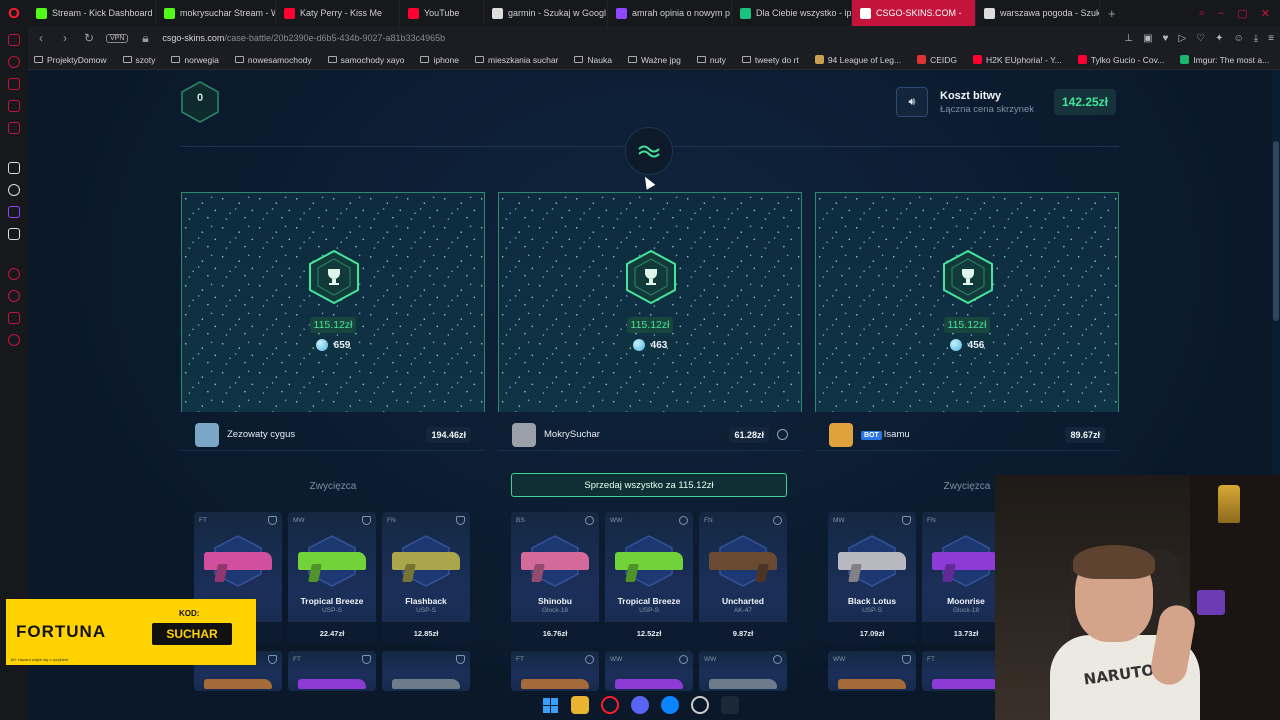 The image size is (1280, 720). Describe the element at coordinates (426, 578) in the screenshot. I see `item-card: FN Flashback USP-S 12.85zł` at that location.